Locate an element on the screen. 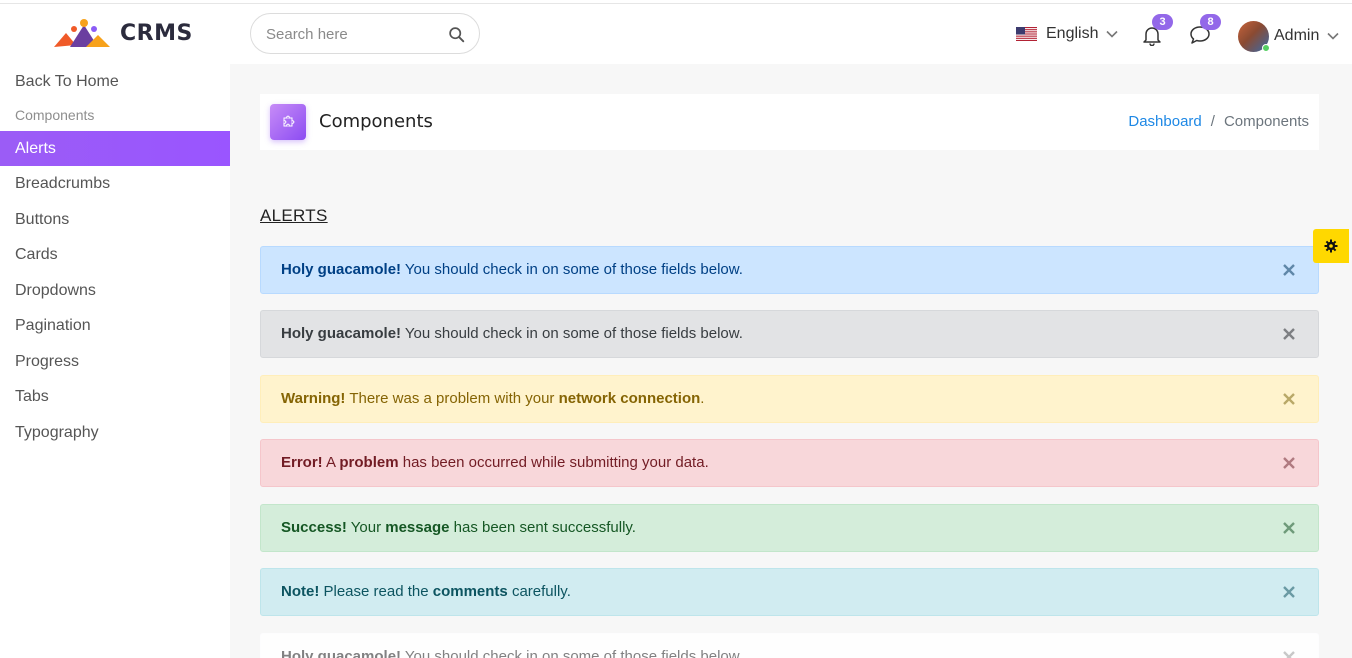  puzzle-icon is located at coordinates (289, 121).